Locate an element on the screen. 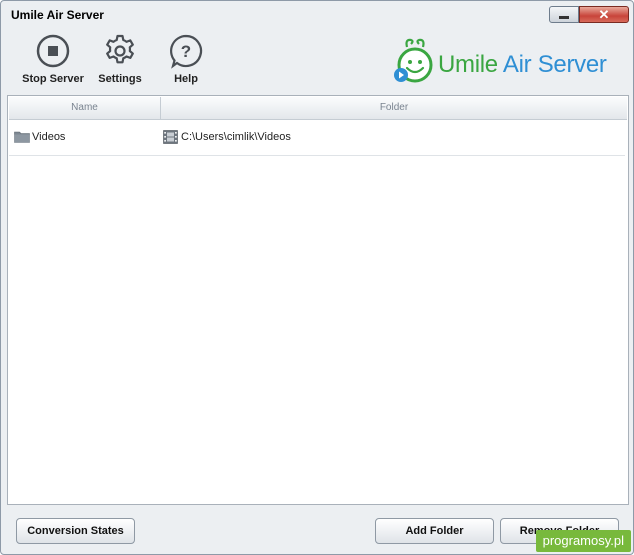  logo-text: Umile Air Server is located at coordinates (522, 65).